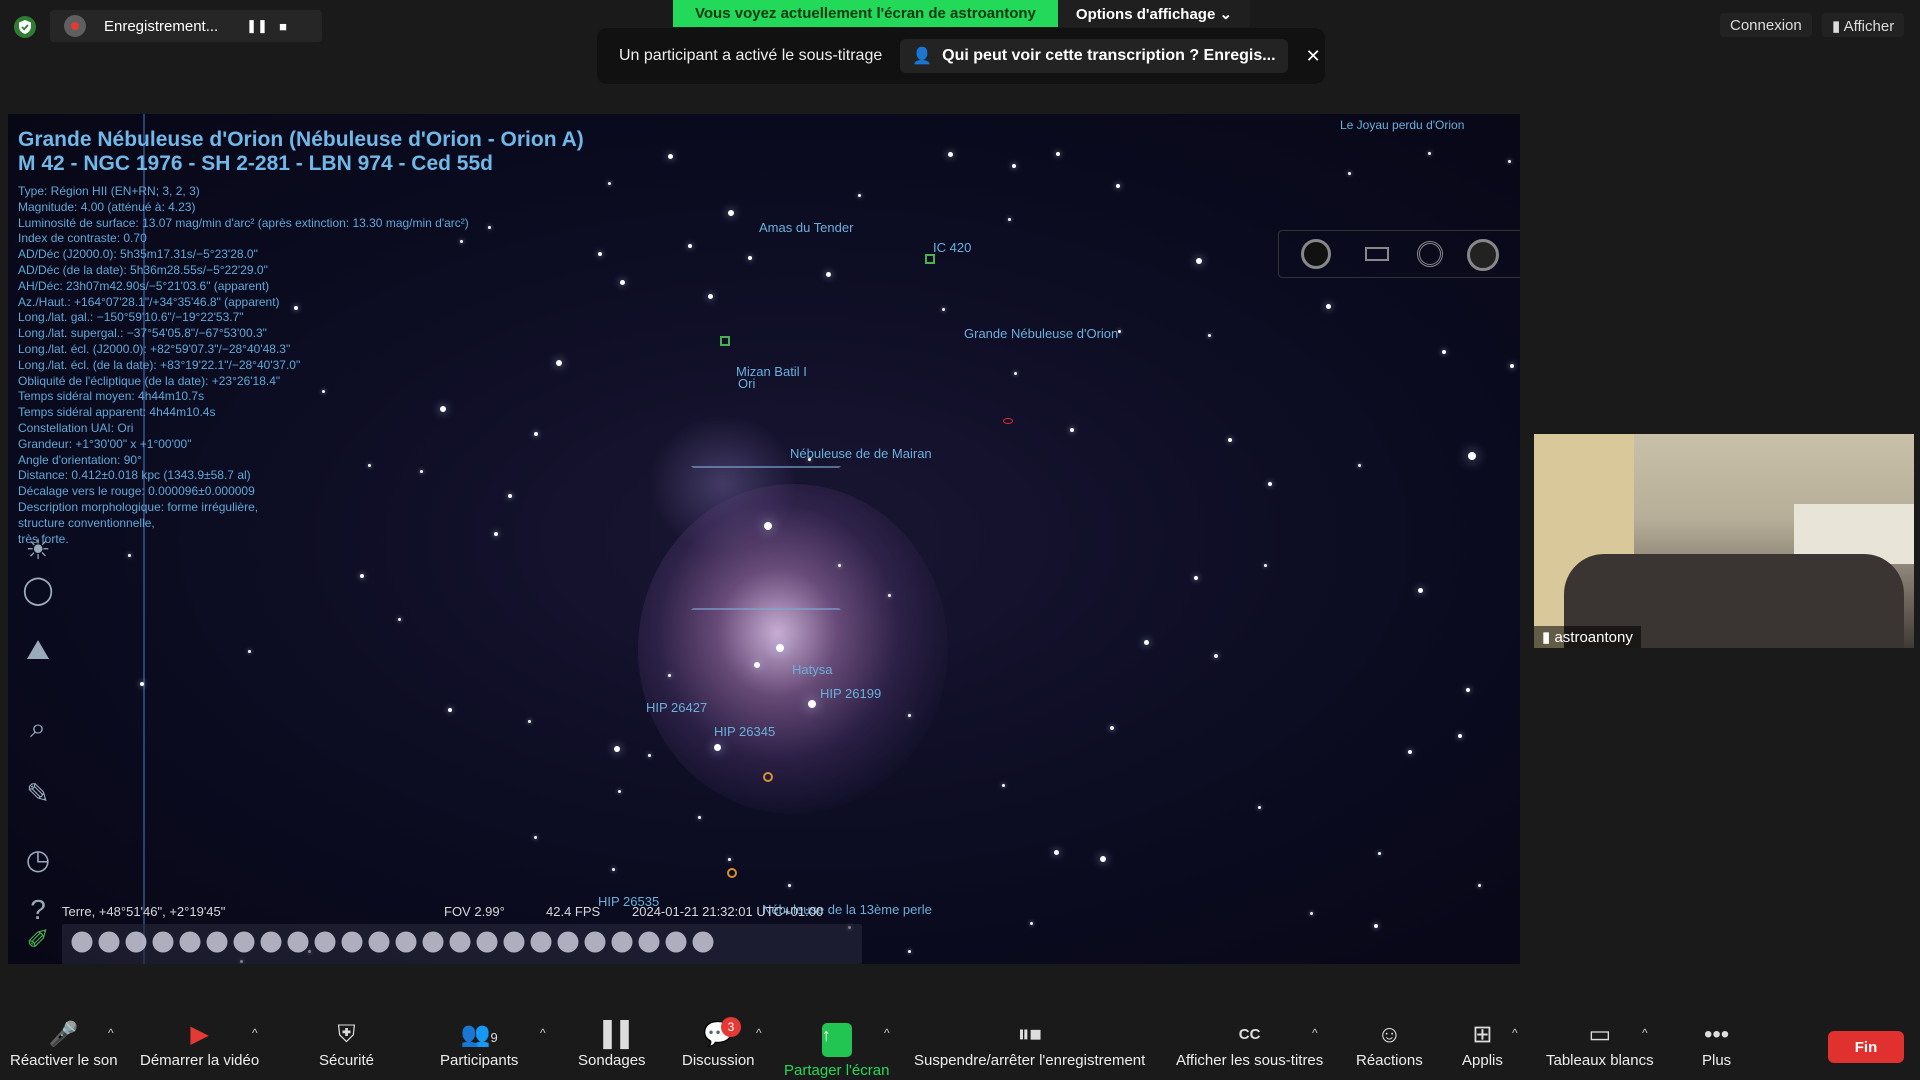  What do you see at coordinates (649, 942) in the screenshot?
I see `time-now-icon` at bounding box center [649, 942].